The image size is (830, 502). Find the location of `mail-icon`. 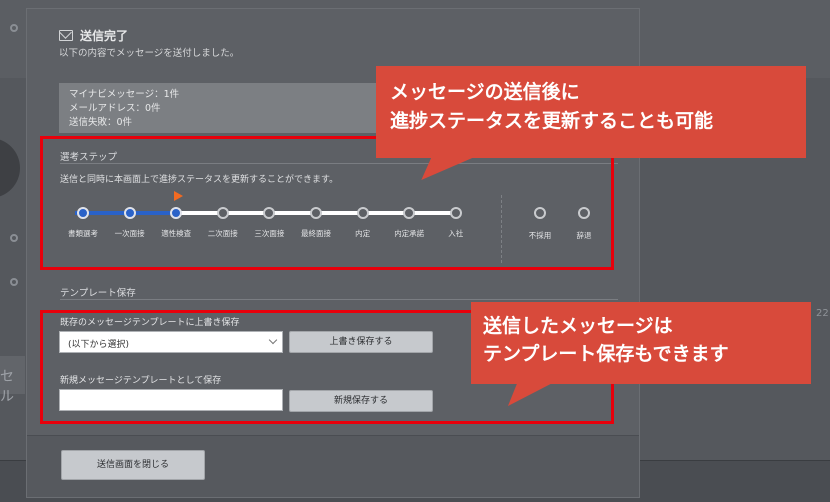

mail-icon is located at coordinates (66, 35).